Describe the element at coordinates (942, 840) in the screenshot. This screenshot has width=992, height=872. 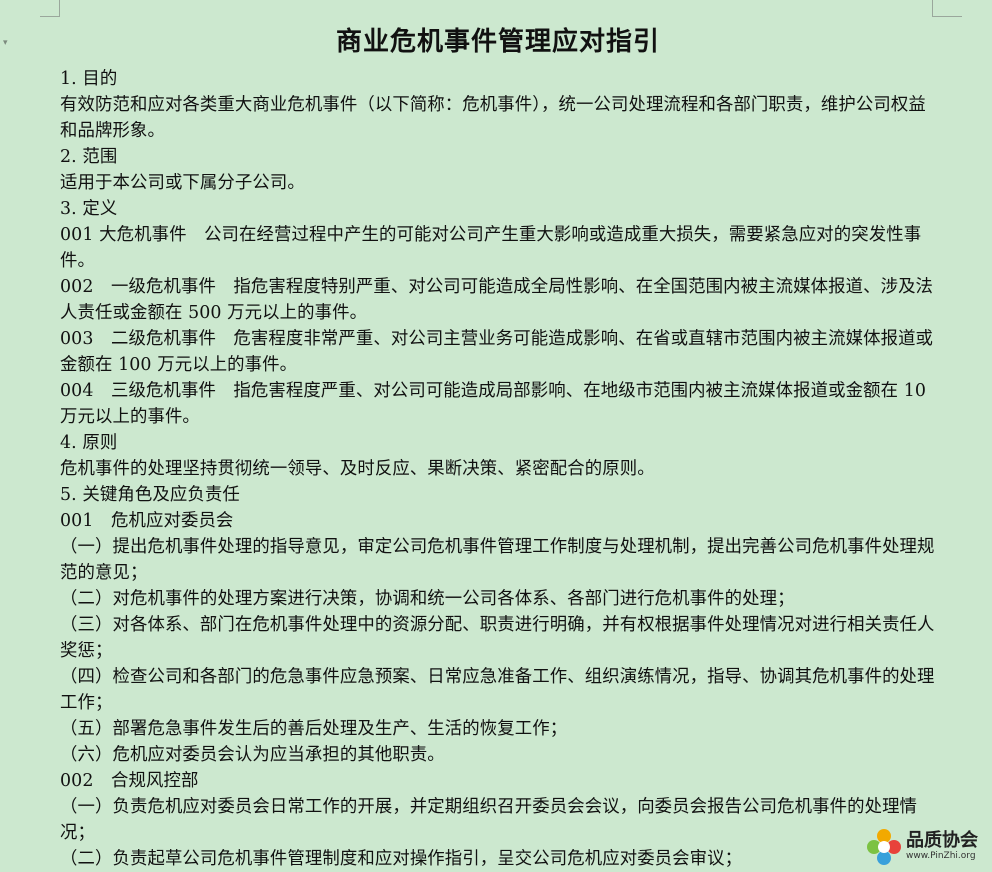
I see `watermark-brand: 品质协会` at that location.